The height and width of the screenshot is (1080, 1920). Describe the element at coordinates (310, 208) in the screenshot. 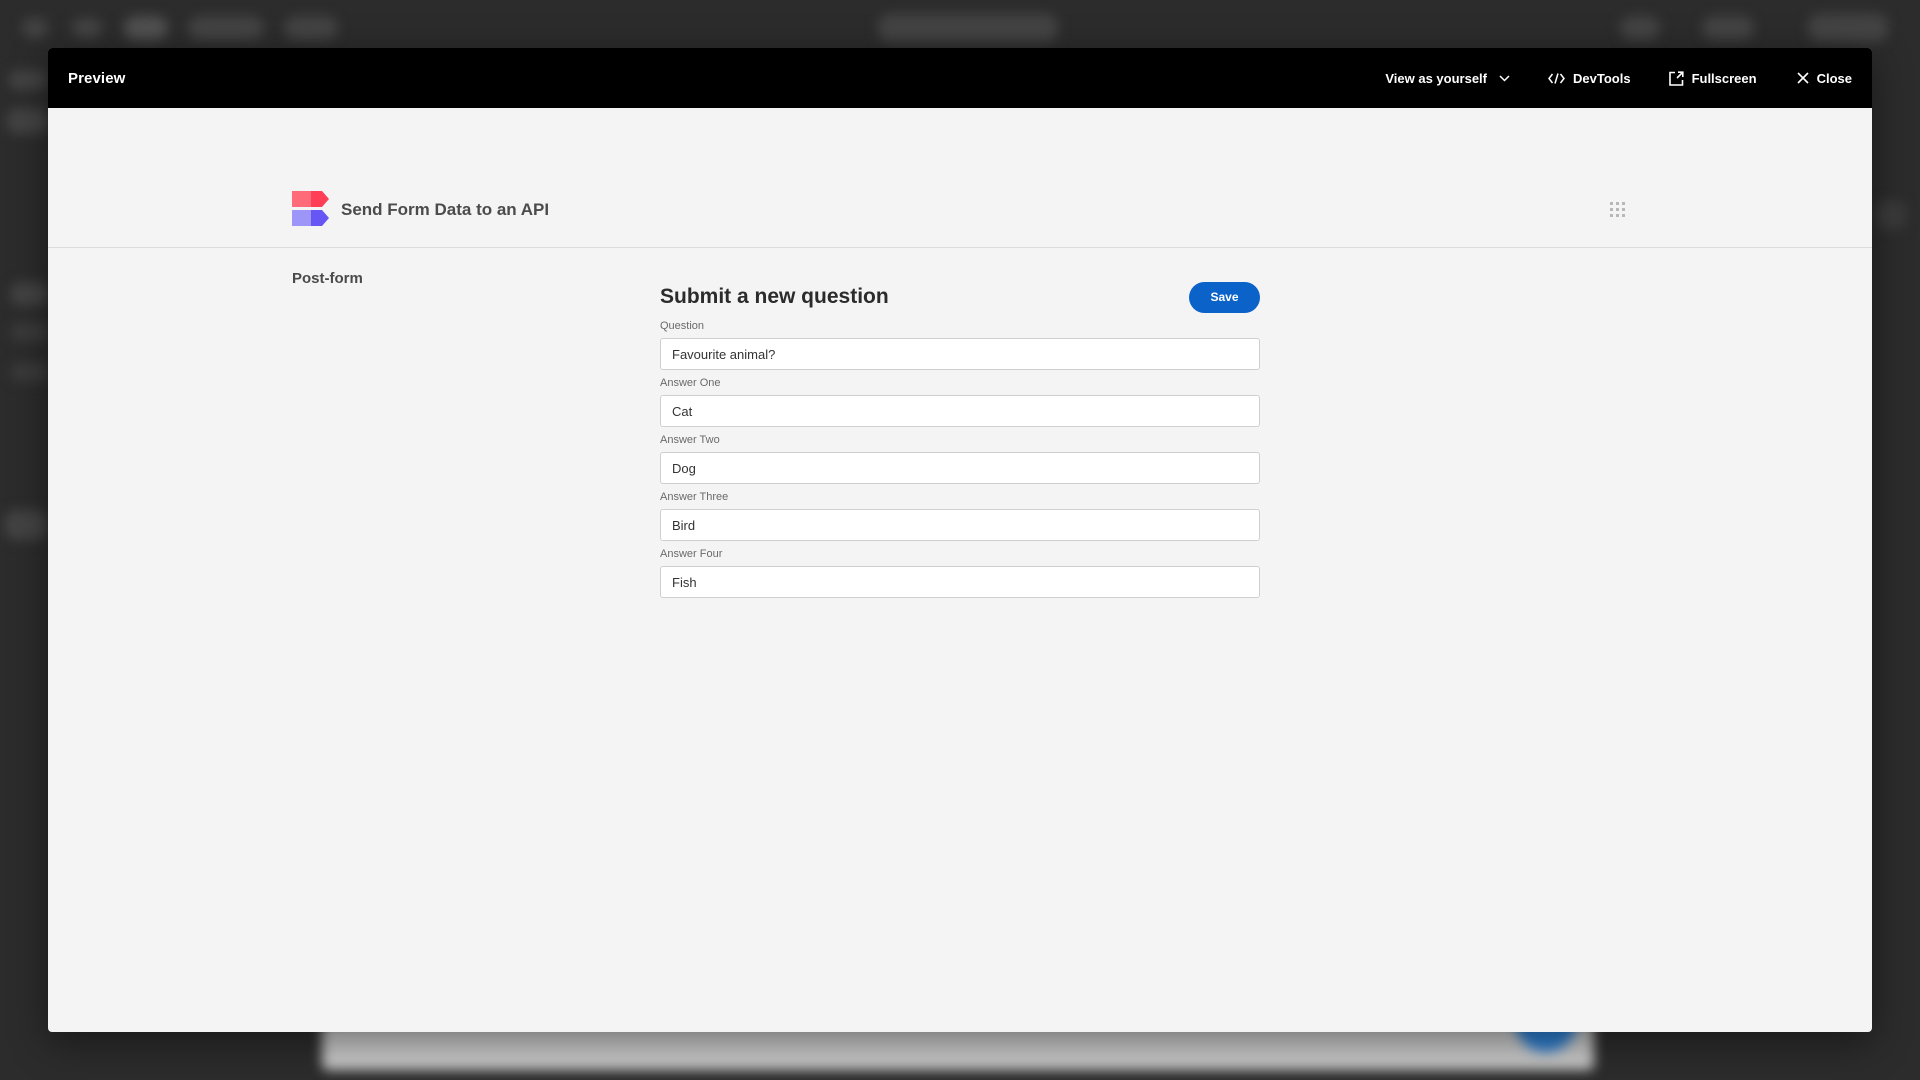

I see `app-logo-icon` at that location.